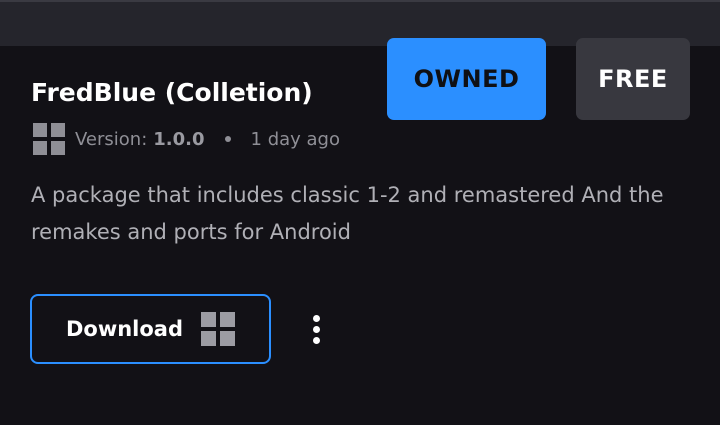  Describe the element at coordinates (172, 92) in the screenshot. I see `package-title: FredBlue (Colletion)` at that location.